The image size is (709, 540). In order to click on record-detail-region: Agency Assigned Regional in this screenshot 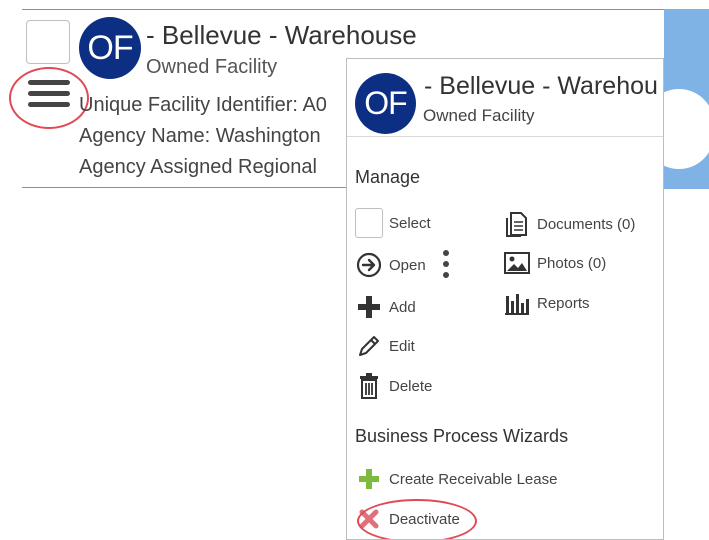, I will do `click(198, 167)`.